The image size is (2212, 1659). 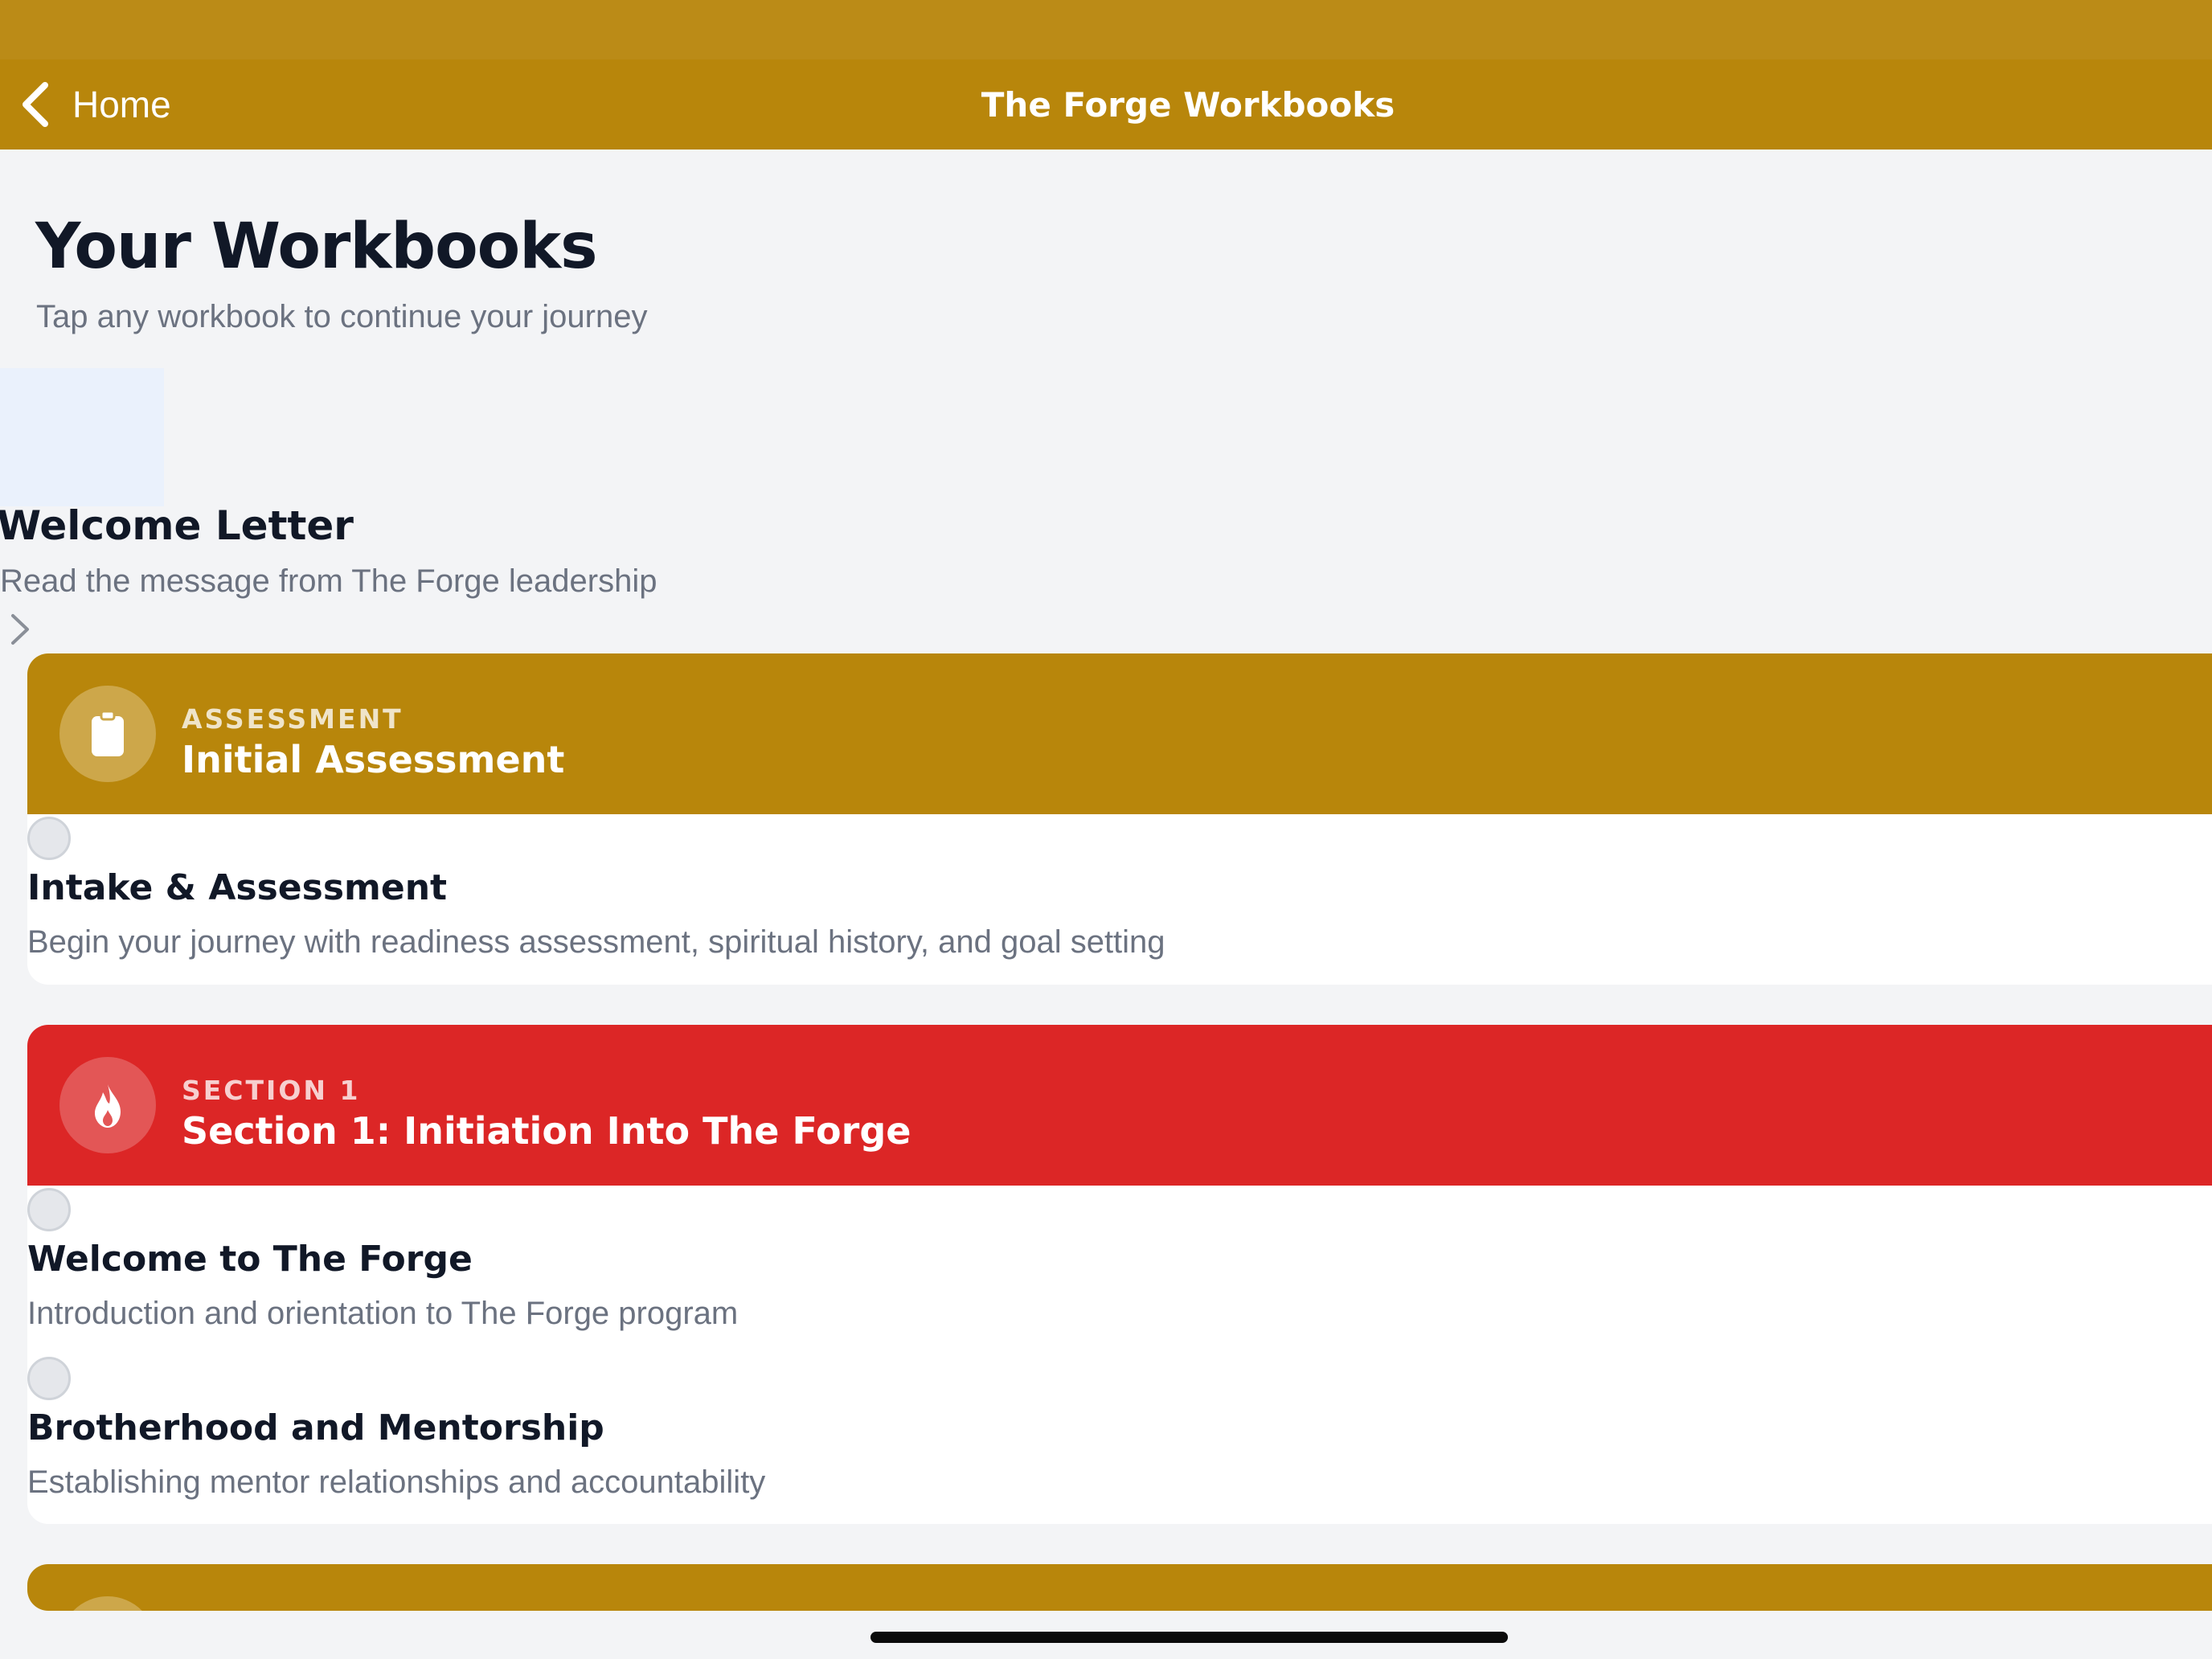 What do you see at coordinates (1119, 1587) in the screenshot?
I see `section-card-next` at bounding box center [1119, 1587].